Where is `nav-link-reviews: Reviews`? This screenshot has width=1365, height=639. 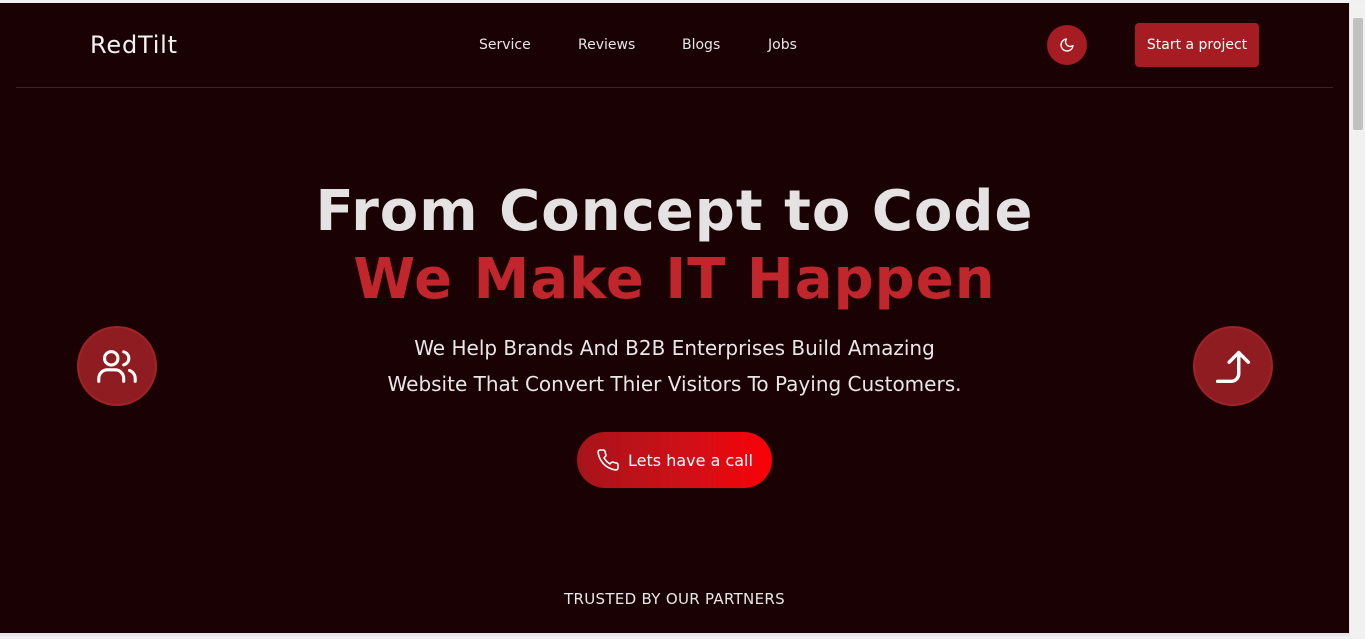
nav-link-reviews: Reviews is located at coordinates (606, 45).